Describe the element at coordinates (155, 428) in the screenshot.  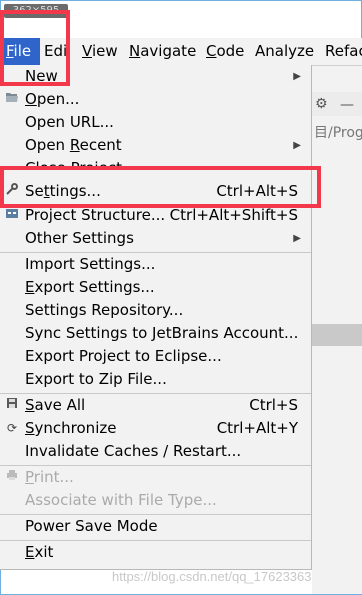
I see `menu-item-synchronize: ⟳ Synchronize Ctrl+Alt+Y` at that location.